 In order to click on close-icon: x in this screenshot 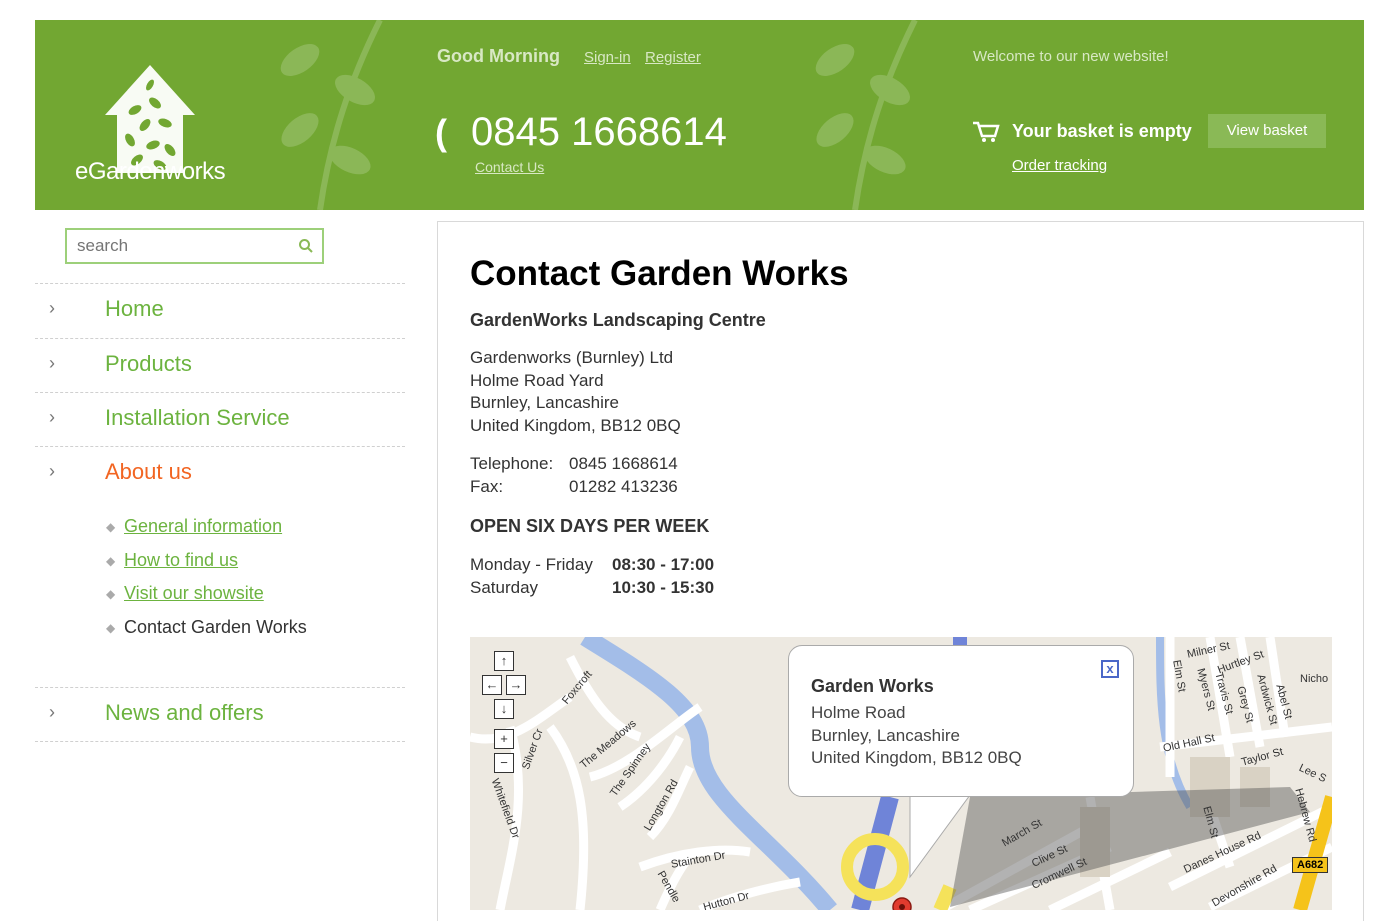, I will do `click(1110, 669)`.